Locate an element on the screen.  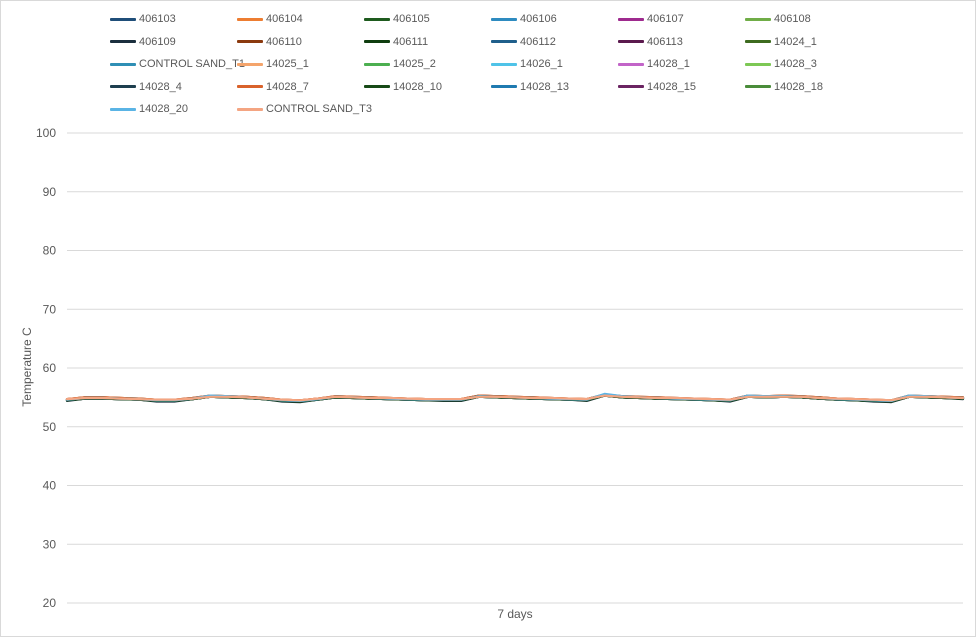
y-tick-label: 70 is located at coordinates (50, 309).